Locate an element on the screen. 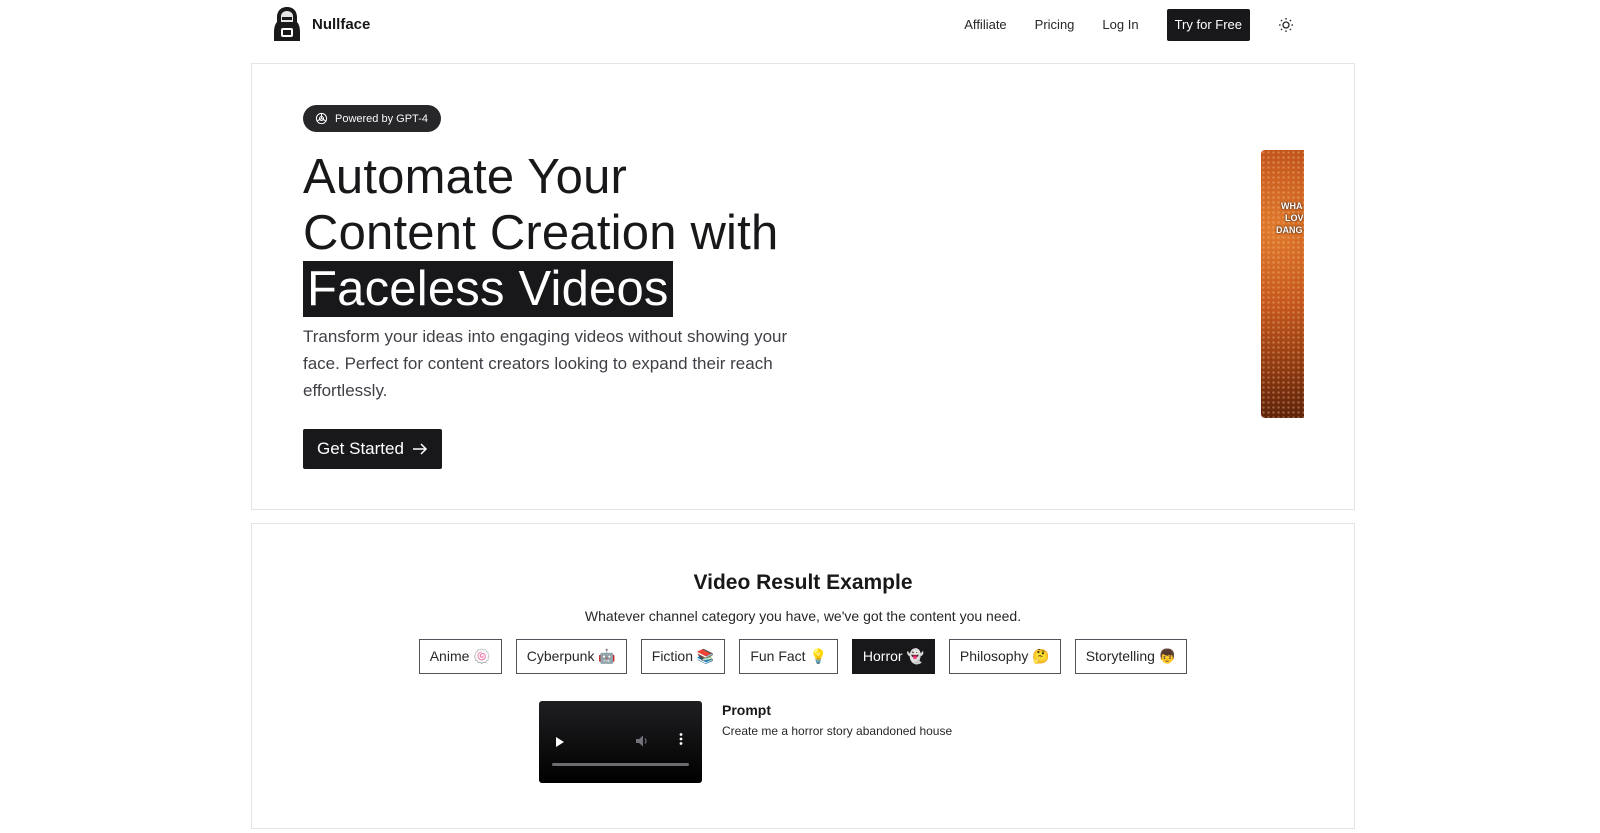 The width and height of the screenshot is (1600, 833). hooded-figure-icon is located at coordinates (287, 24).